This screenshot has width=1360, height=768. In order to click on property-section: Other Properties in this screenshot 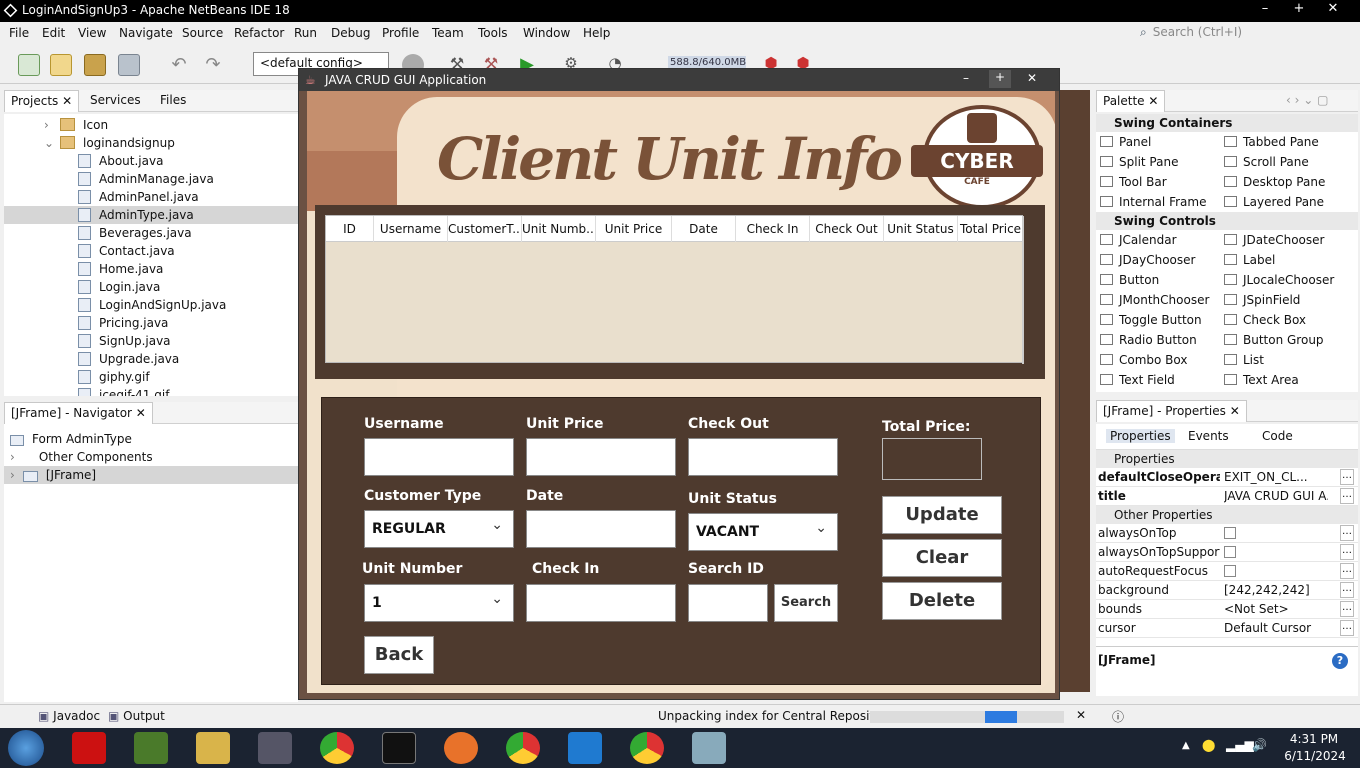, I will do `click(1227, 515)`.